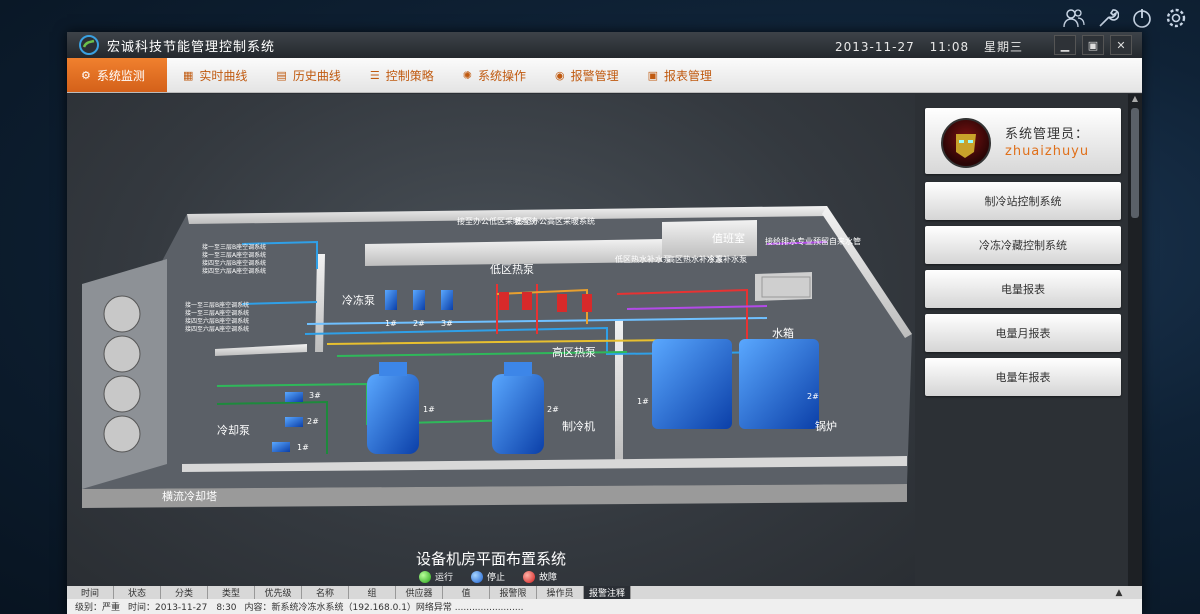  I want to click on menu-realtime-curve: ▦ 实时曲线, so click(213, 75).